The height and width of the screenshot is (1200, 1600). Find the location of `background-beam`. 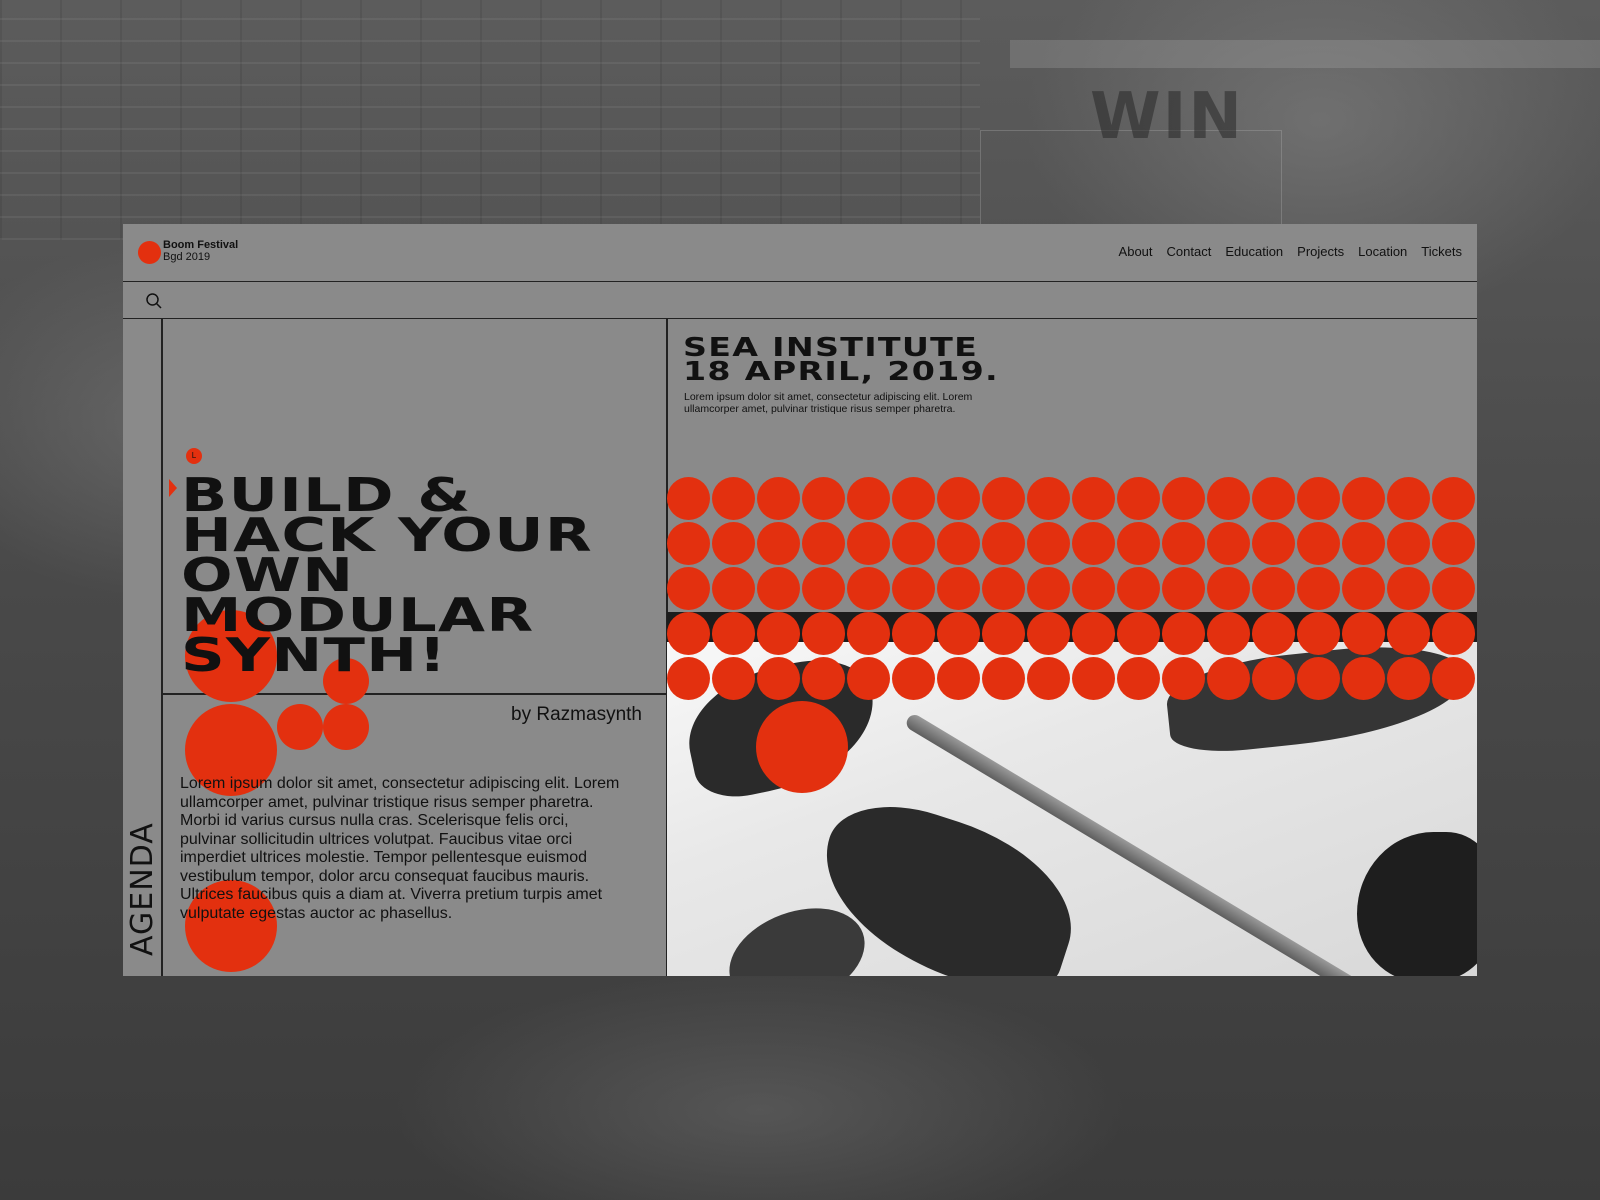

background-beam is located at coordinates (1305, 54).